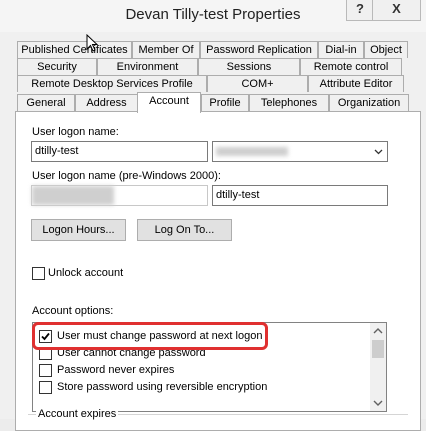 The height and width of the screenshot is (431, 426). I want to click on tab-account: Account, so click(169, 102).